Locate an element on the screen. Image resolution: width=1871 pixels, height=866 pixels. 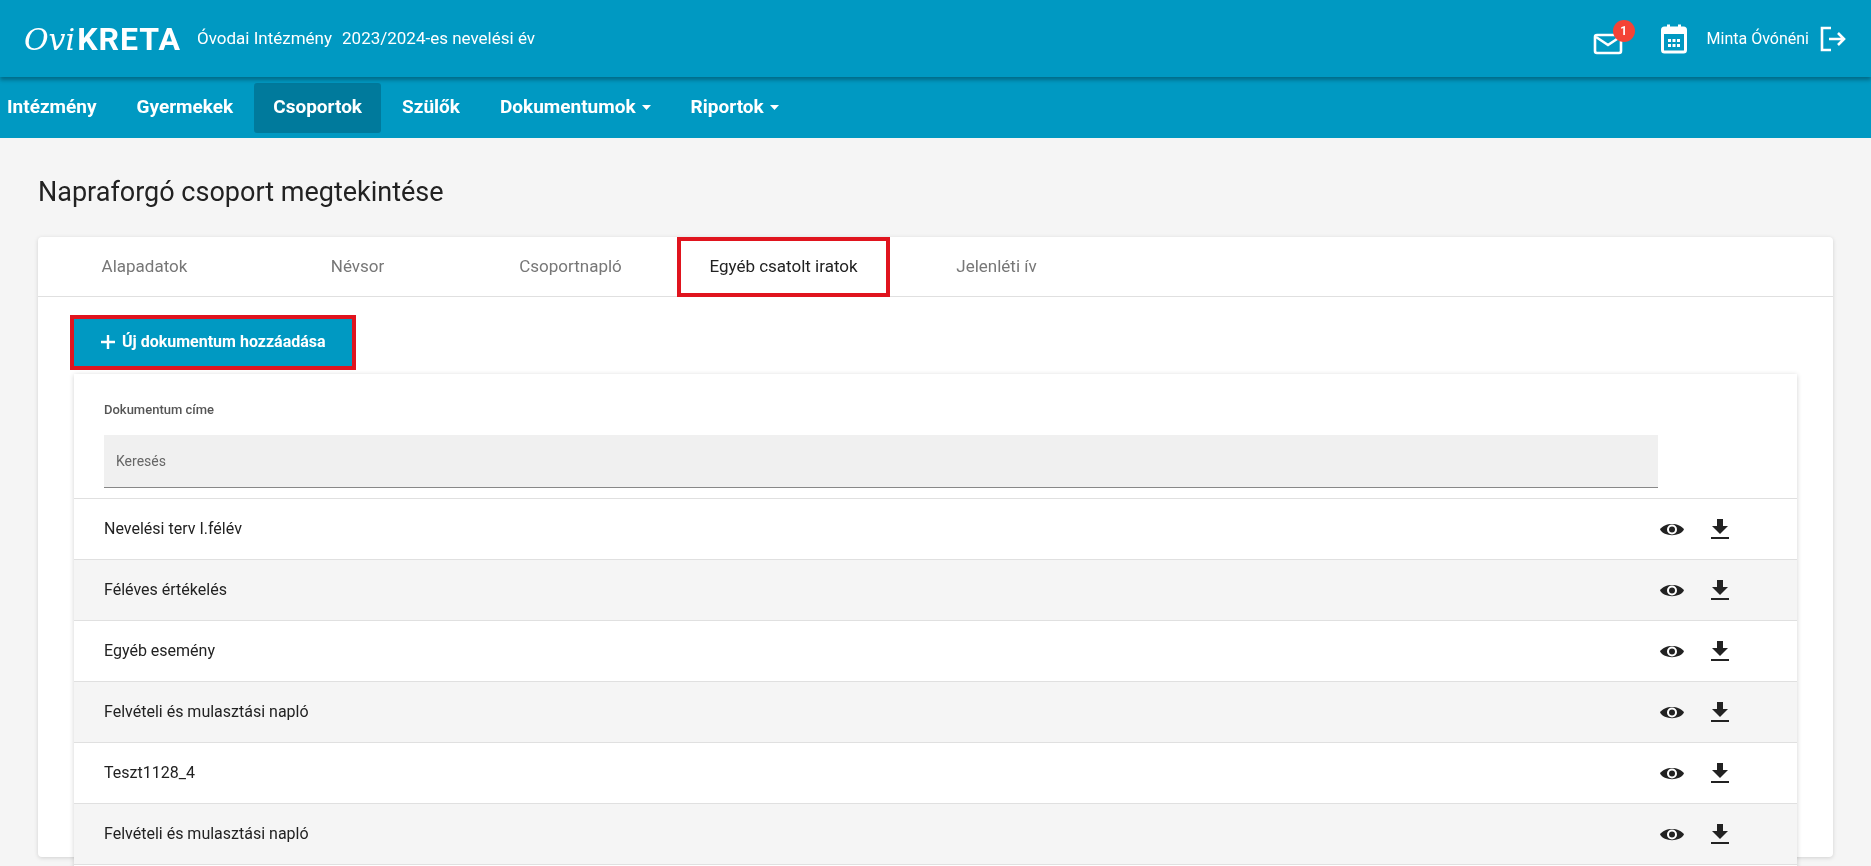
tab: Névsor is located at coordinates (357, 266).